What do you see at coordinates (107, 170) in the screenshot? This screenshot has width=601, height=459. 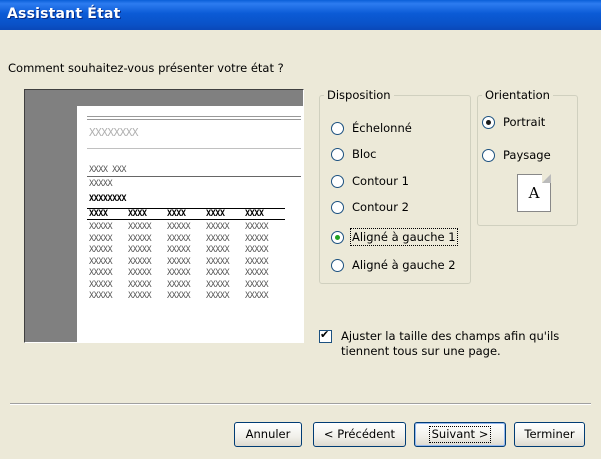 I see `preview-line: XXXX XXX` at bounding box center [107, 170].